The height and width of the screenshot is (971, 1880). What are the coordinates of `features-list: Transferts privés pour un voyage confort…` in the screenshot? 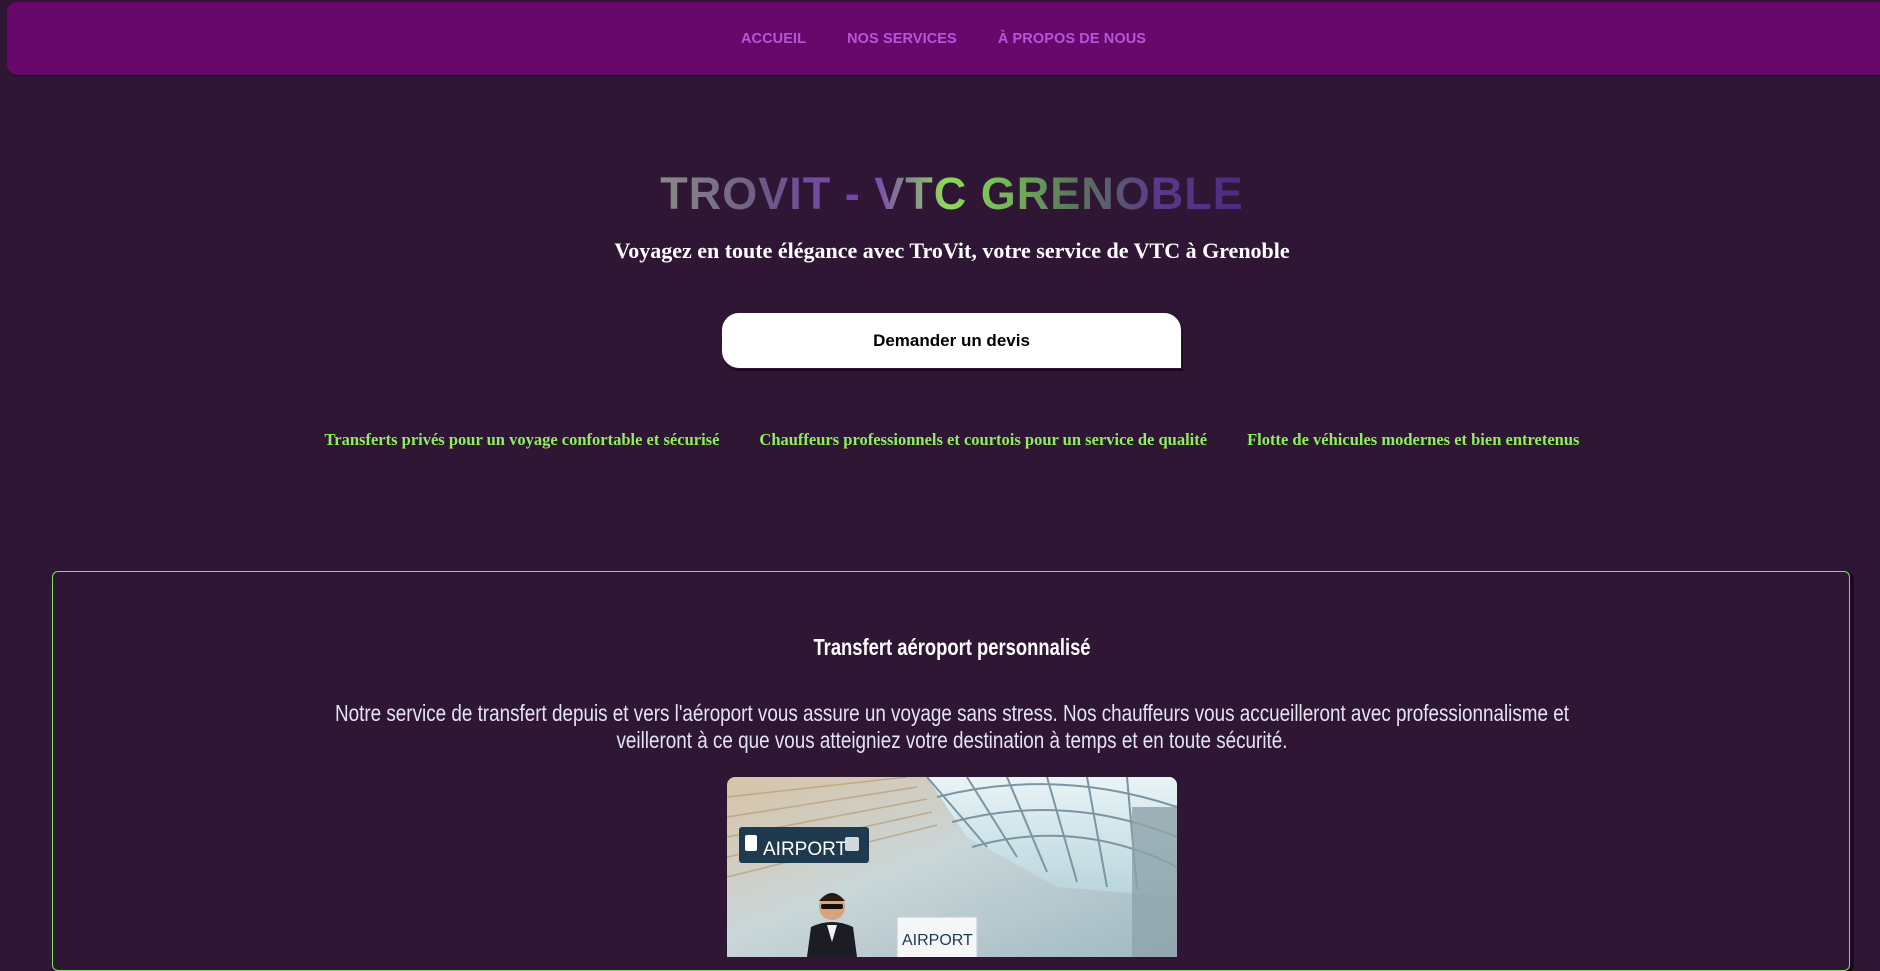 It's located at (940, 440).